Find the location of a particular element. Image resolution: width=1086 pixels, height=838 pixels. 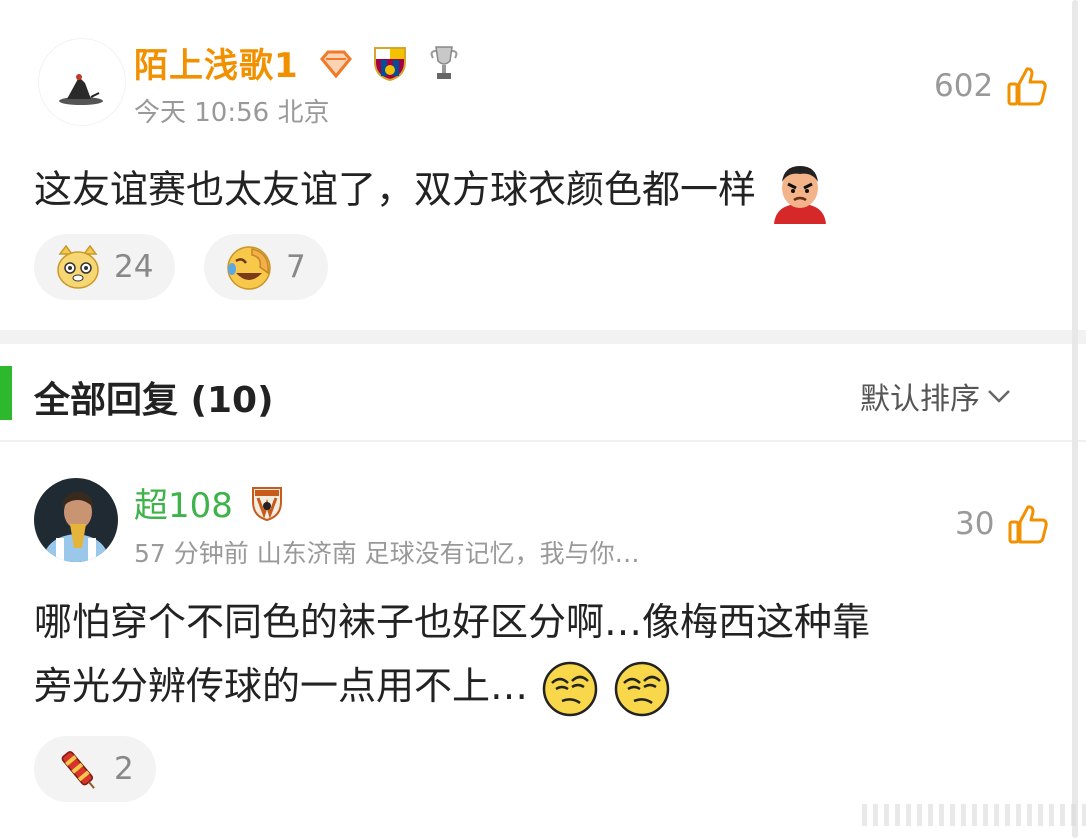

avatar-player-trophy-image is located at coordinates (76, 520).